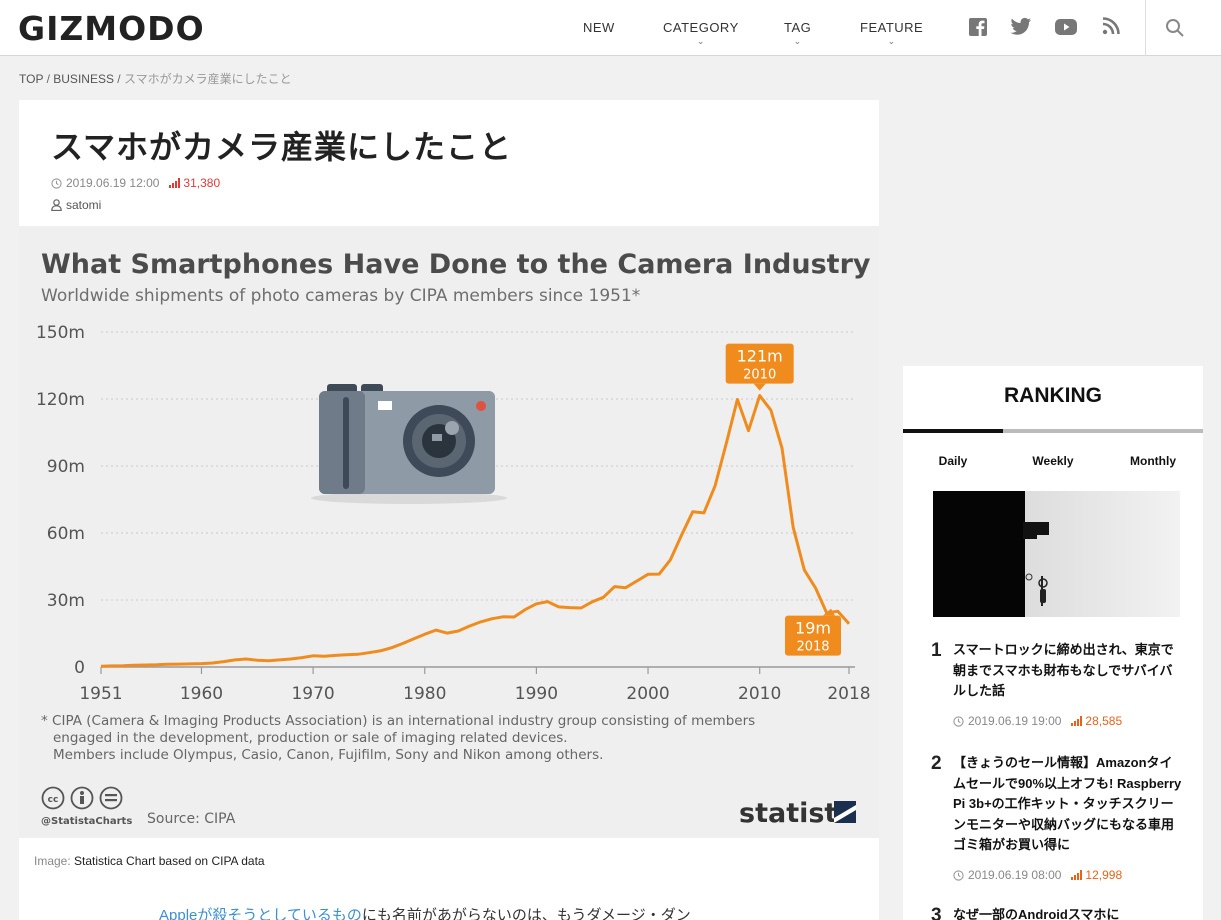  What do you see at coordinates (1053, 395) in the screenshot?
I see `ranking-heading: RANKING` at bounding box center [1053, 395].